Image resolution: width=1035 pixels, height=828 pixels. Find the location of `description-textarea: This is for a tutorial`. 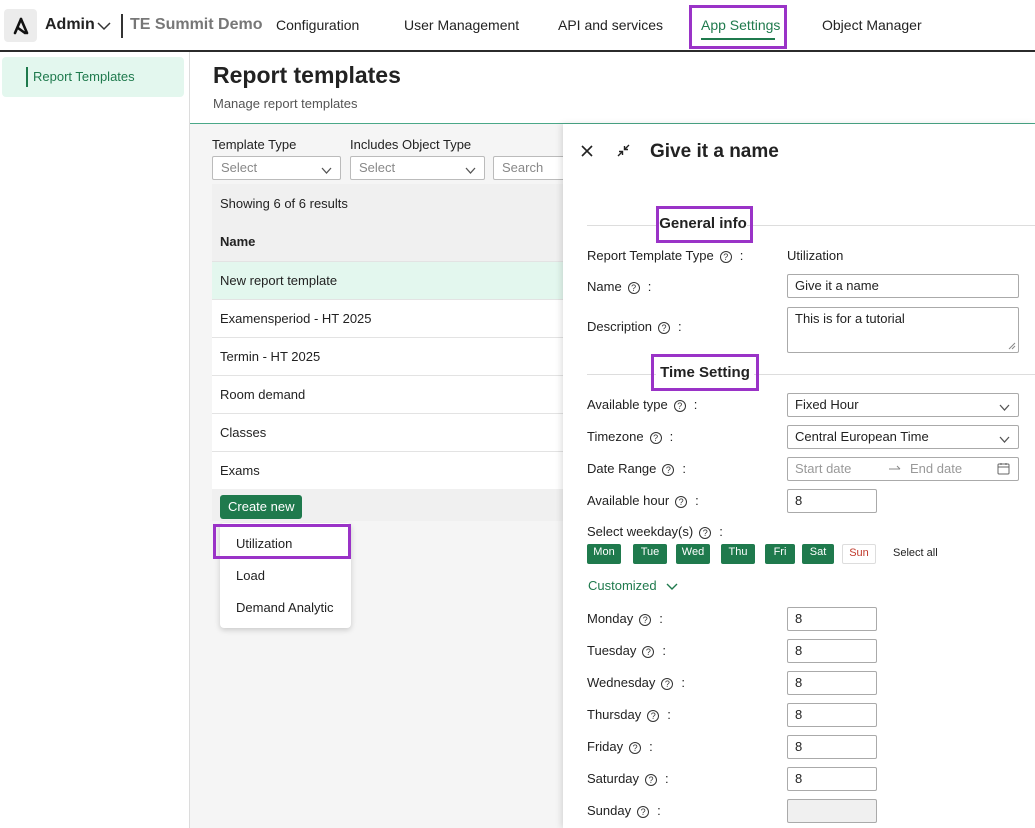

description-textarea: This is for a tutorial is located at coordinates (903, 330).